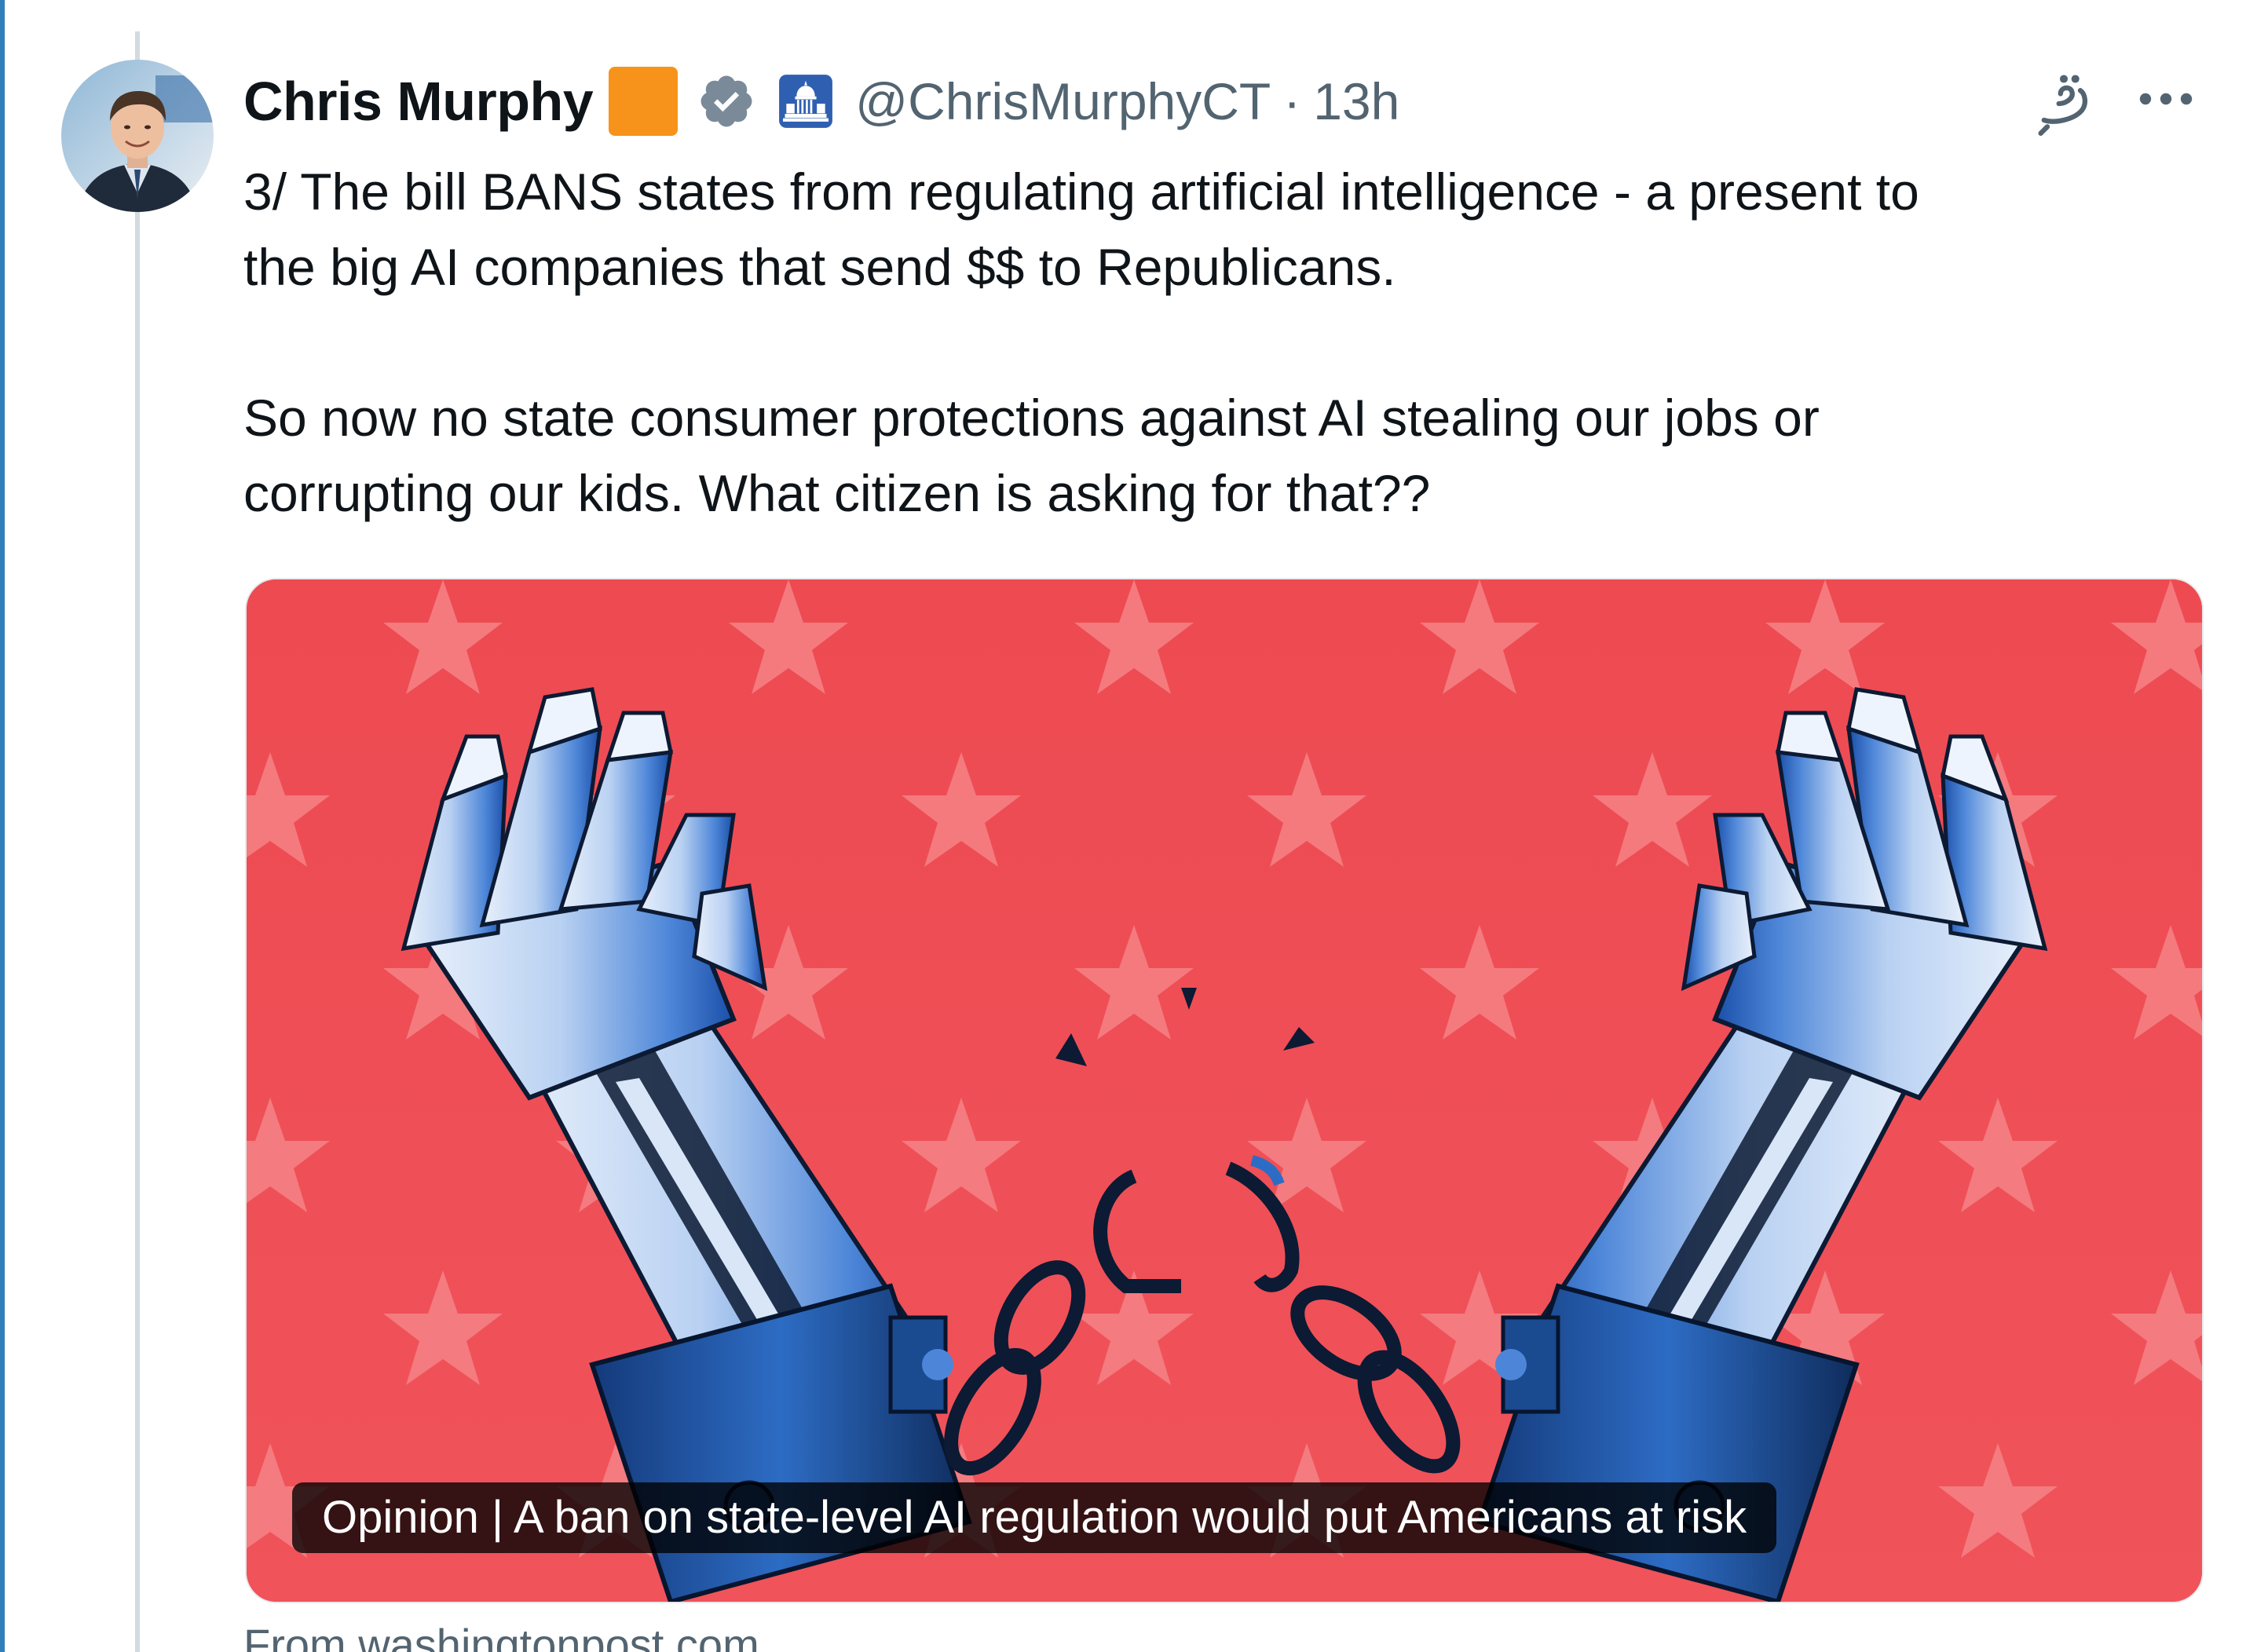 The height and width of the screenshot is (1652, 2257). I want to click on affiliate-badge, so click(644, 101).